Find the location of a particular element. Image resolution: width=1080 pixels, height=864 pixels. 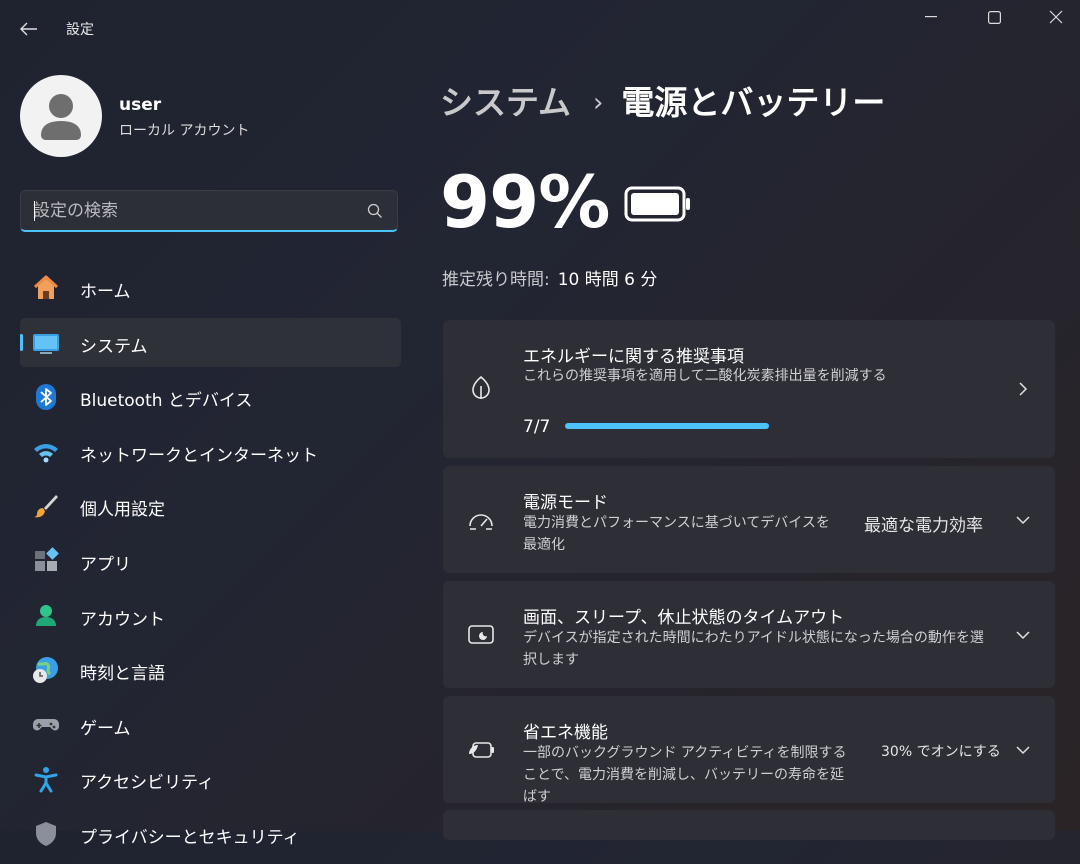

progress-fill is located at coordinates (667, 426).